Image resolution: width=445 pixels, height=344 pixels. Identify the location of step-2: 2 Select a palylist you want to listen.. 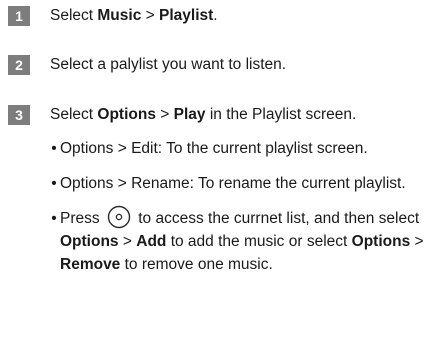
(147, 65).